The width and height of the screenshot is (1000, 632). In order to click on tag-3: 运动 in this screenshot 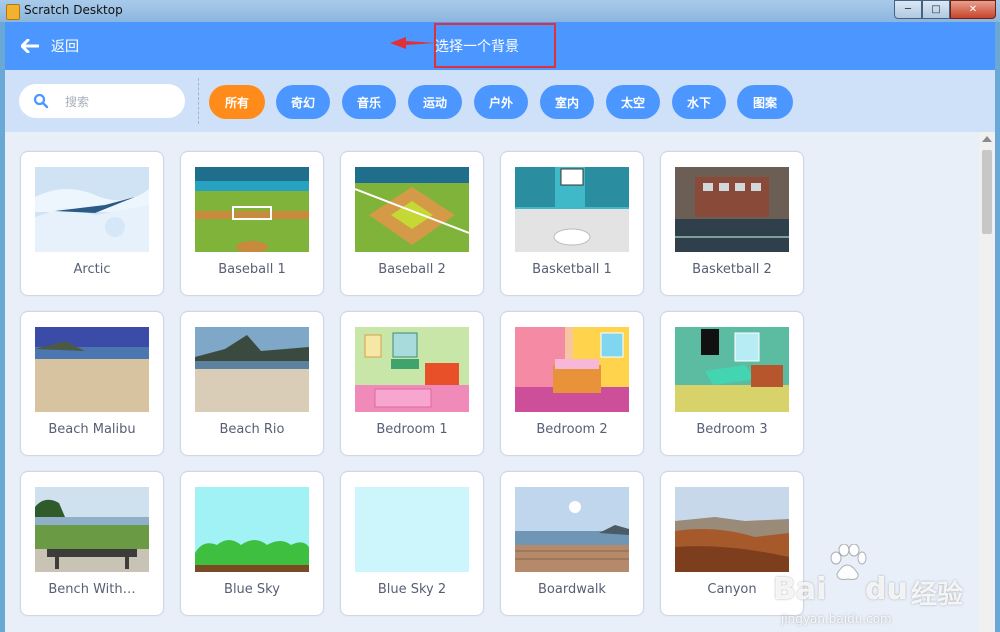, I will do `click(435, 102)`.